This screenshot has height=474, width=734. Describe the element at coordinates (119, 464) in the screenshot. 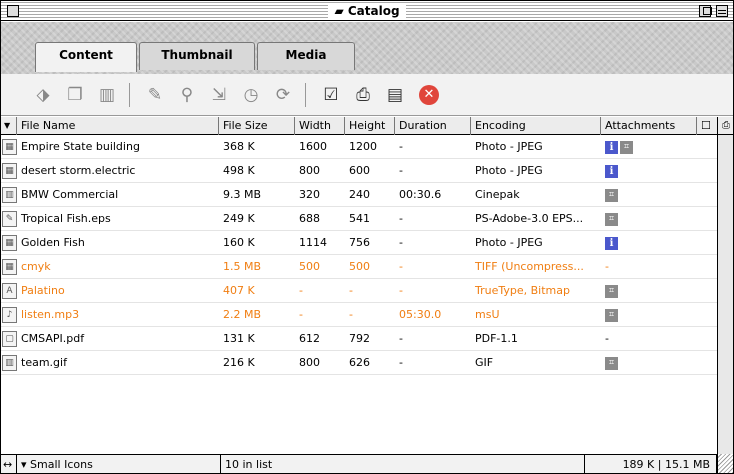

I see `view-mode-popup: ▾ Small Icons` at that location.